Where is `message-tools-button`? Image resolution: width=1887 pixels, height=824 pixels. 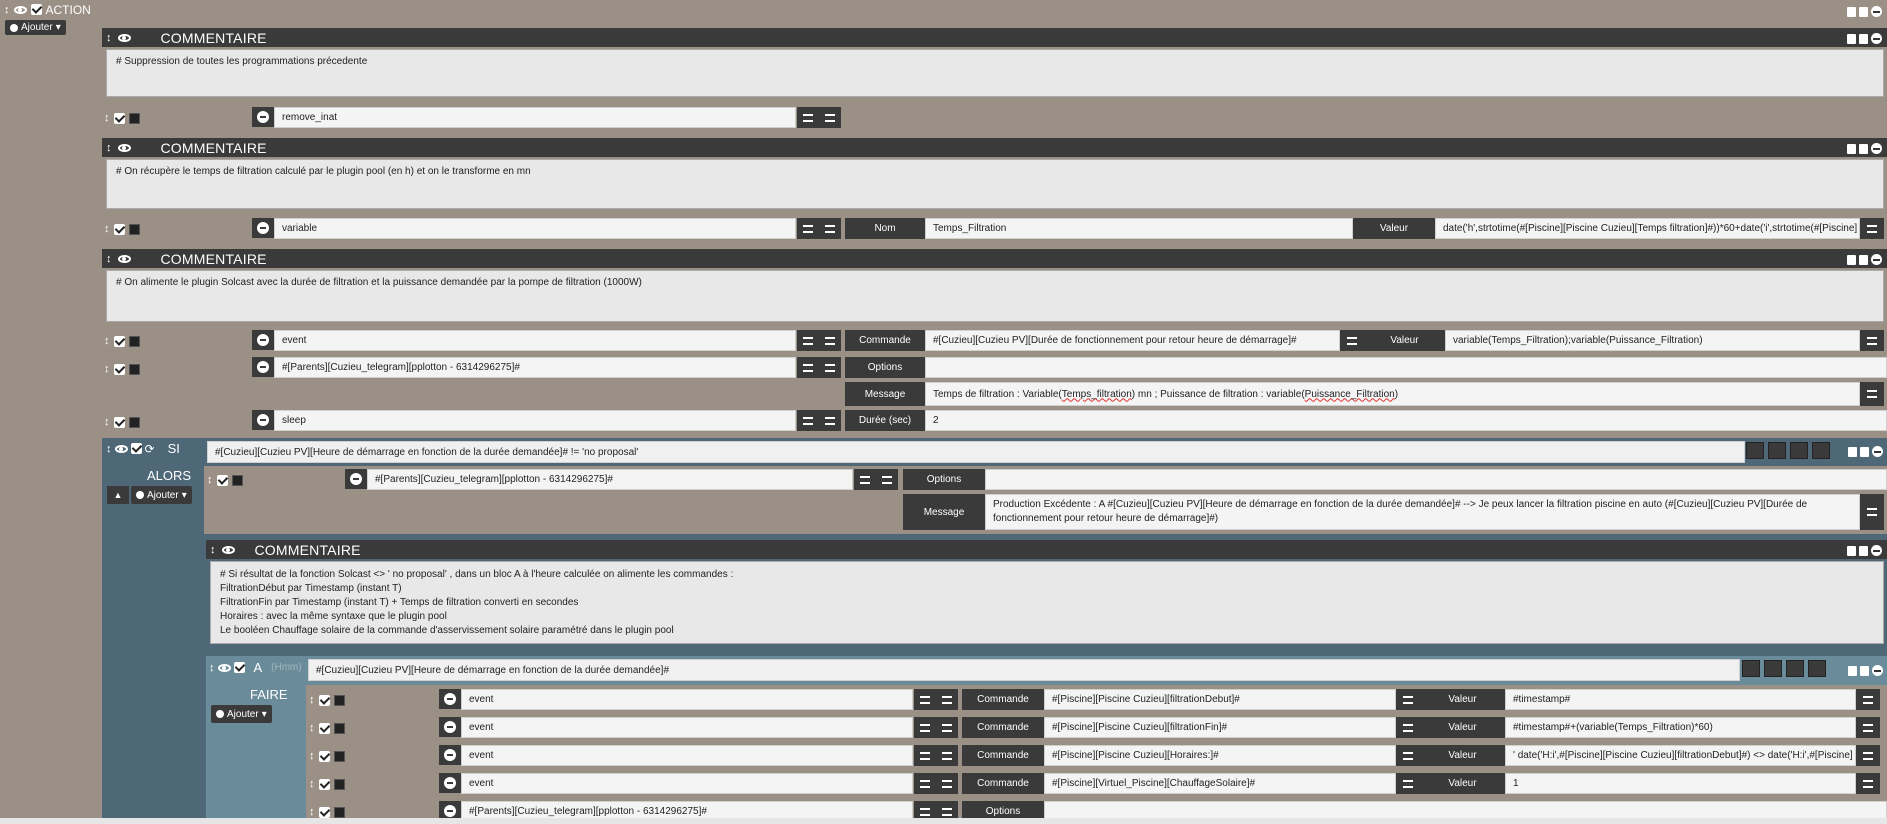
message-tools-button is located at coordinates (1872, 394).